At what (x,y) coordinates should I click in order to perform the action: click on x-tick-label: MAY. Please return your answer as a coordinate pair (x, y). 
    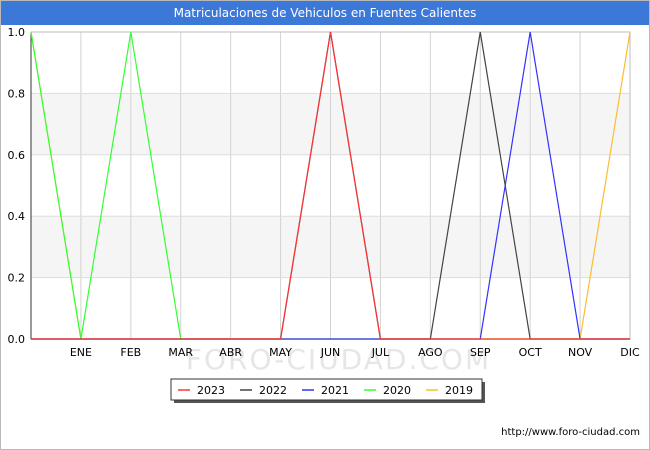
    Looking at the image, I should click on (280, 352).